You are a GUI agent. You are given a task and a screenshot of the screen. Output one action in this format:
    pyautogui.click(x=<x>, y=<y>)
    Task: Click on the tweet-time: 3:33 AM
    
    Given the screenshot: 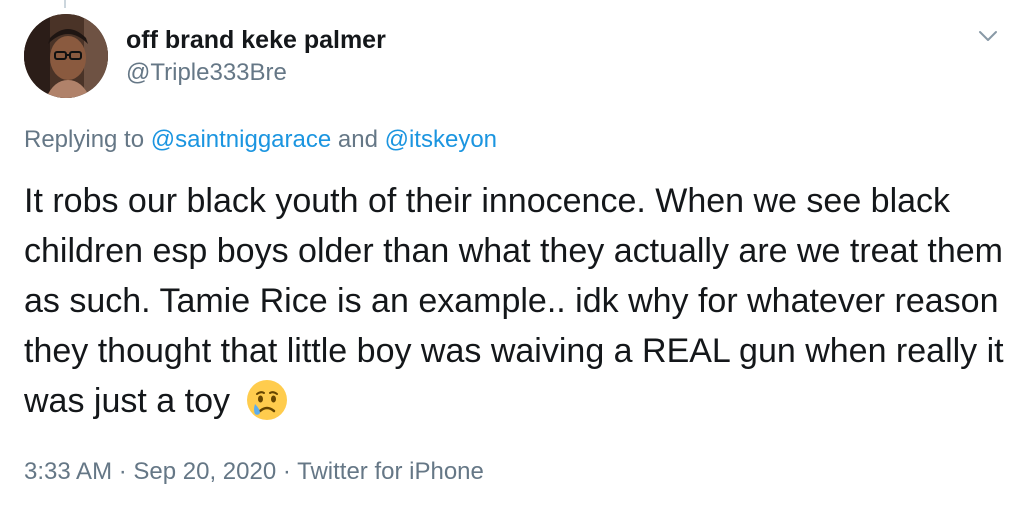 What is the action you would take?
    pyautogui.click(x=68, y=471)
    